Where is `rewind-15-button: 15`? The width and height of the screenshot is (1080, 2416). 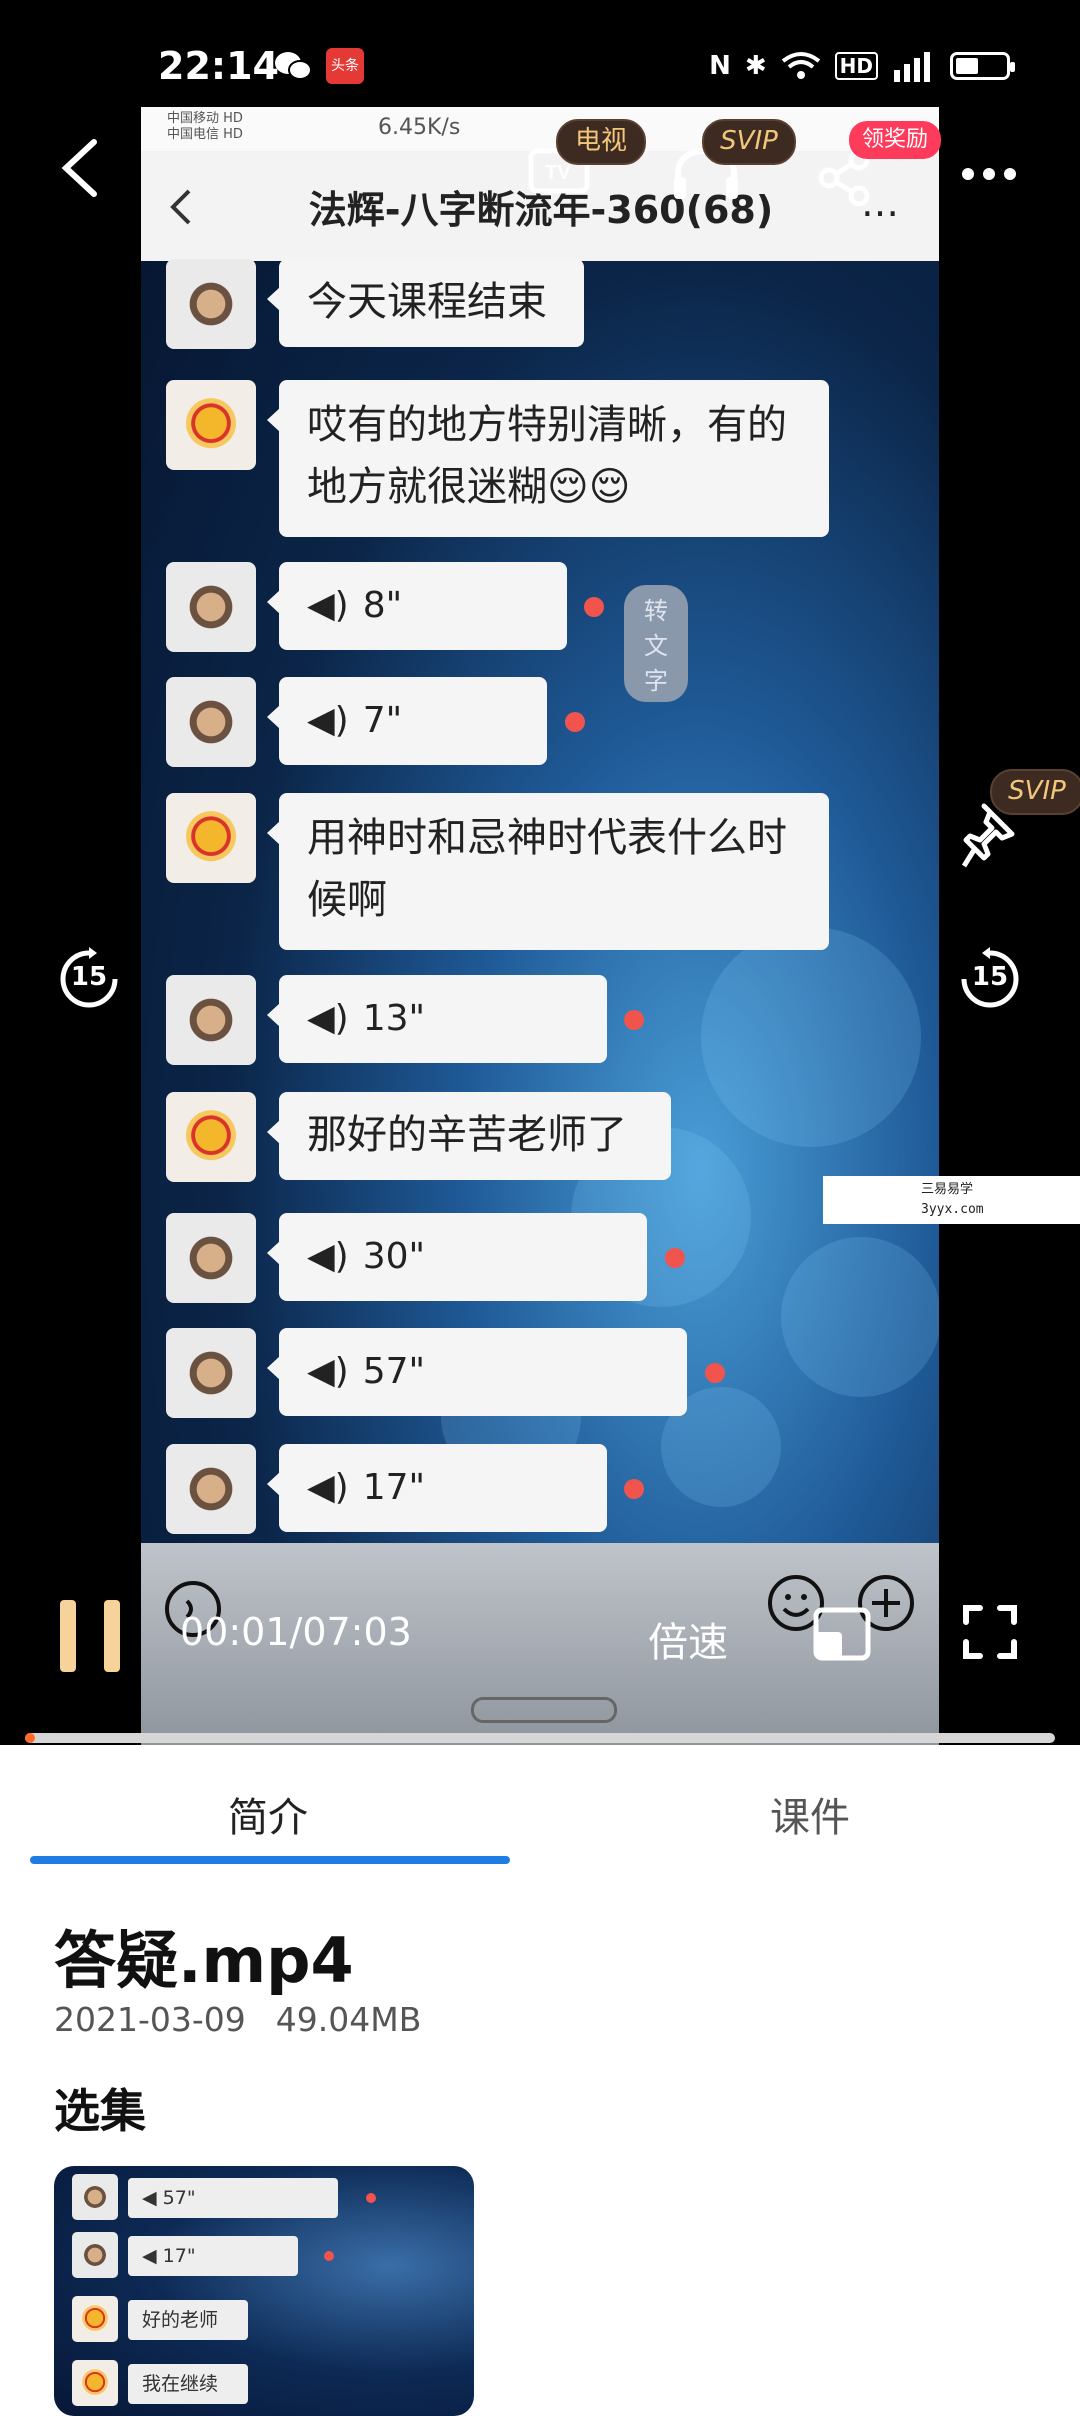
rewind-15-button: 15 is located at coordinates (89, 979).